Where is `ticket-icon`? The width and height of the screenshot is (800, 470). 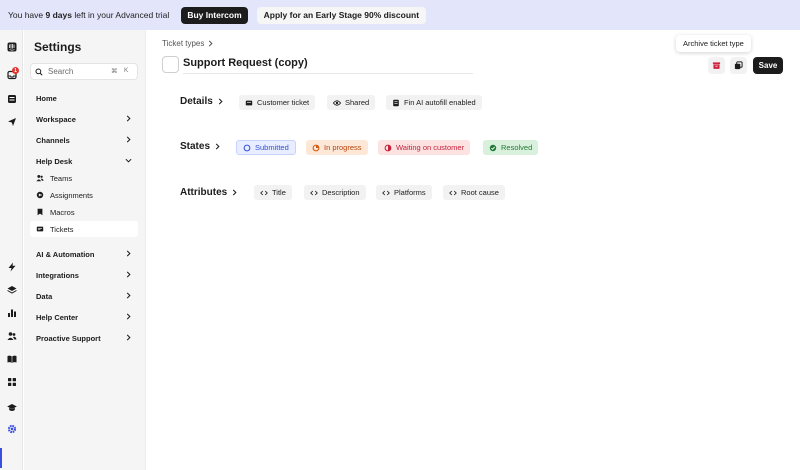
ticket-icon is located at coordinates (249, 102).